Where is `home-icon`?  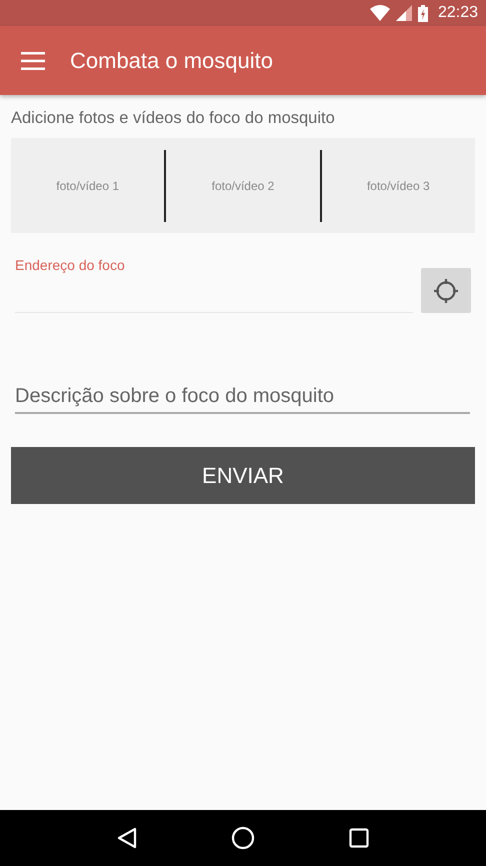 home-icon is located at coordinates (243, 838).